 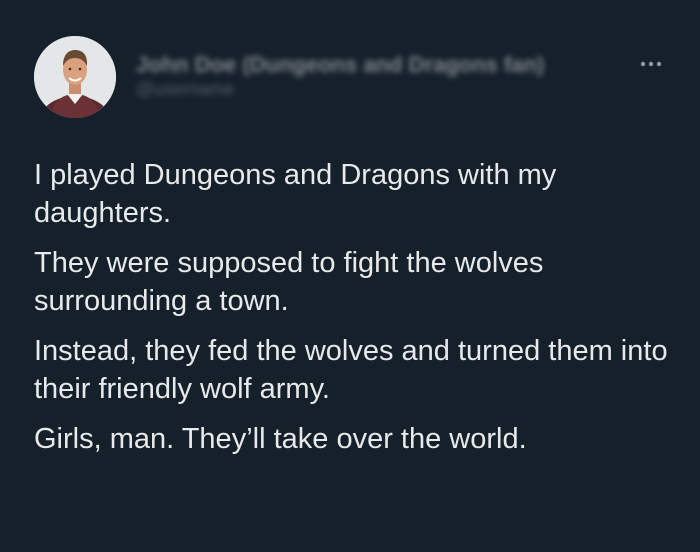 I want to click on more-dots-icon, so click(x=651, y=64).